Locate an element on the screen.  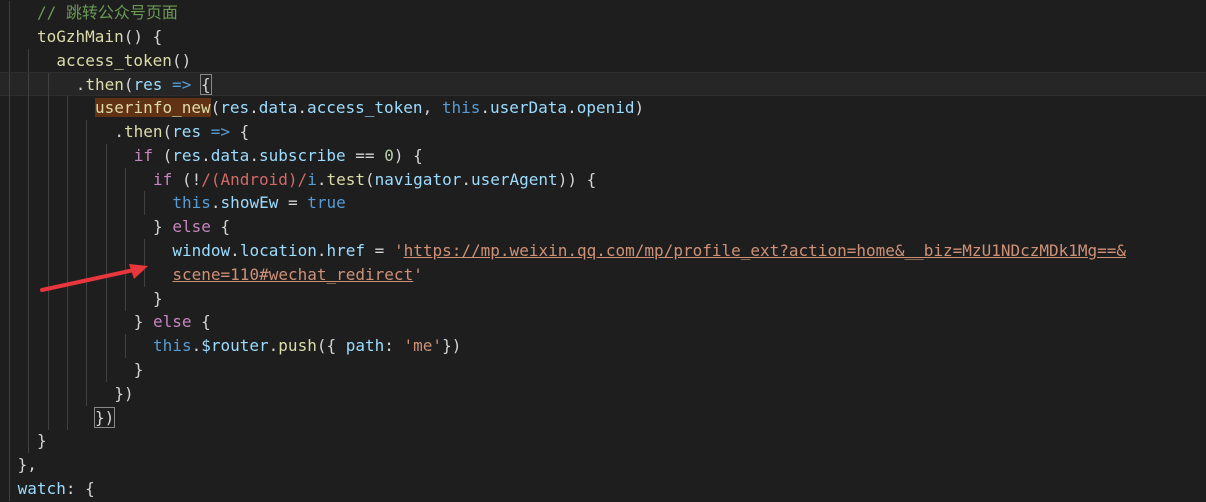
code-token: true is located at coordinates (326, 203).